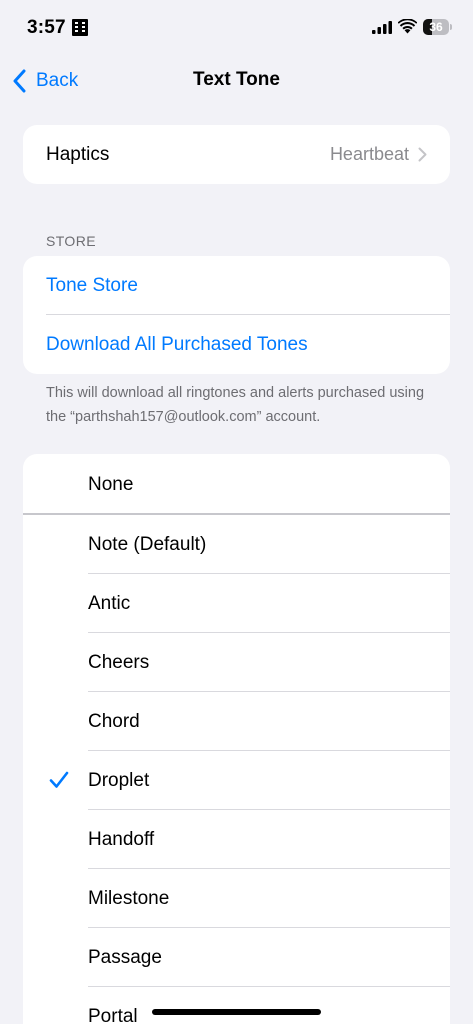 The height and width of the screenshot is (1024, 473). What do you see at coordinates (92, 285) in the screenshot?
I see `tone-store-label: Tone Store` at bounding box center [92, 285].